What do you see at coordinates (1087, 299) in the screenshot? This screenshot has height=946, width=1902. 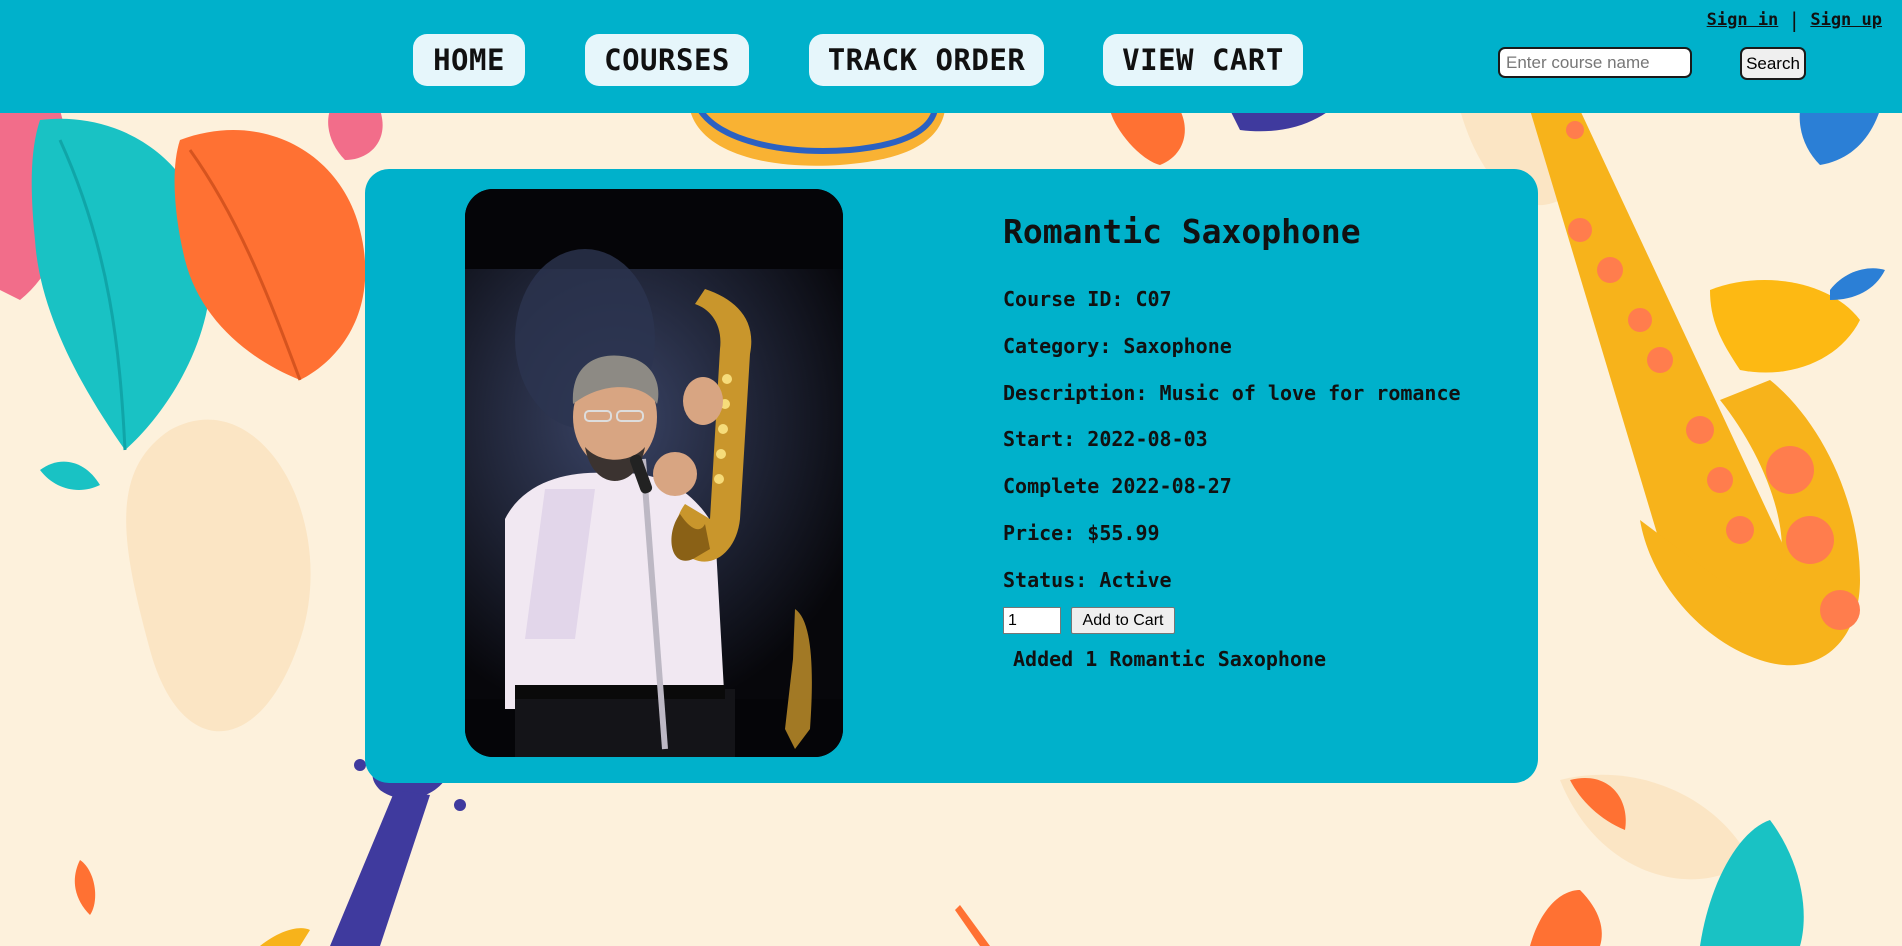 I see `course-id: Course ID: C07` at bounding box center [1087, 299].